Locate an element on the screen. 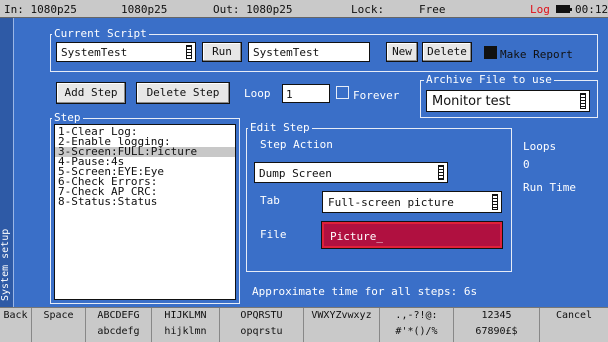 This screenshot has height=342, width=608. forever-checkbox is located at coordinates (342, 92).